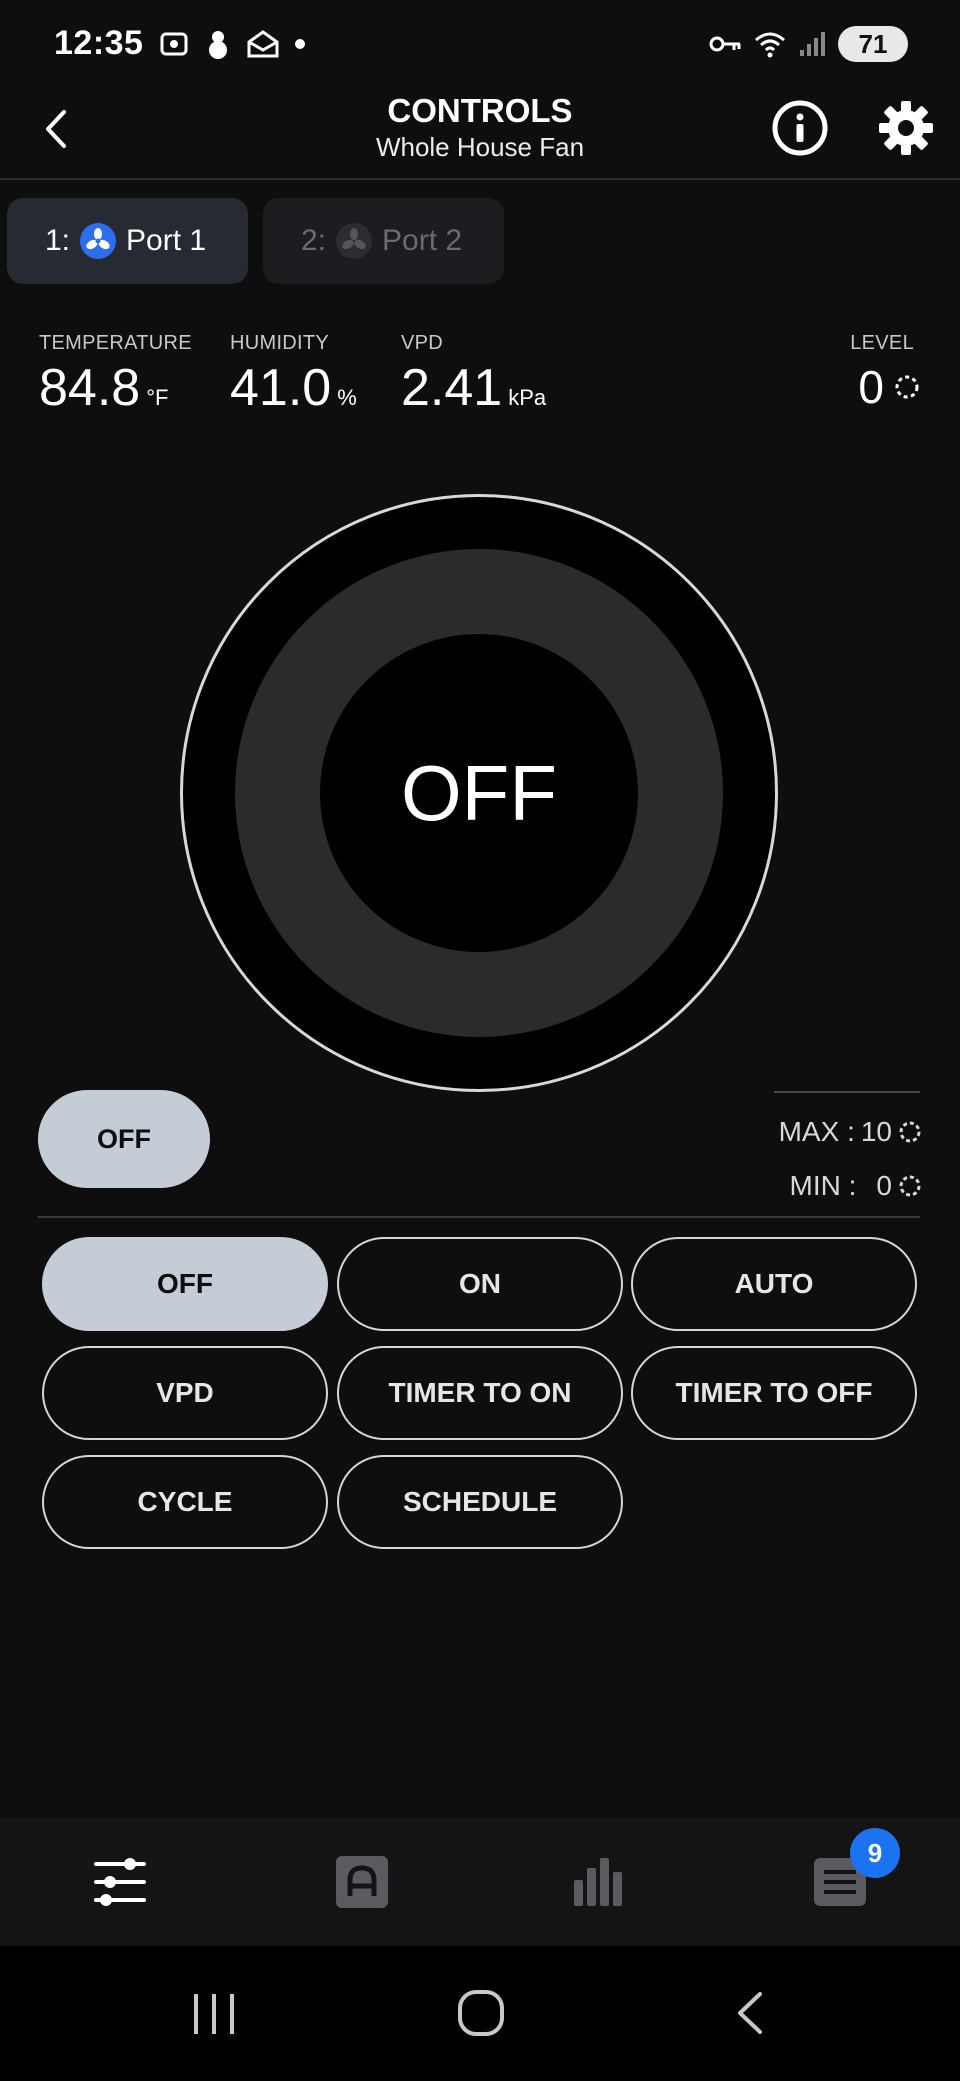 Image resolution: width=960 pixels, height=2081 pixels. I want to click on automation-icon, so click(362, 1882).